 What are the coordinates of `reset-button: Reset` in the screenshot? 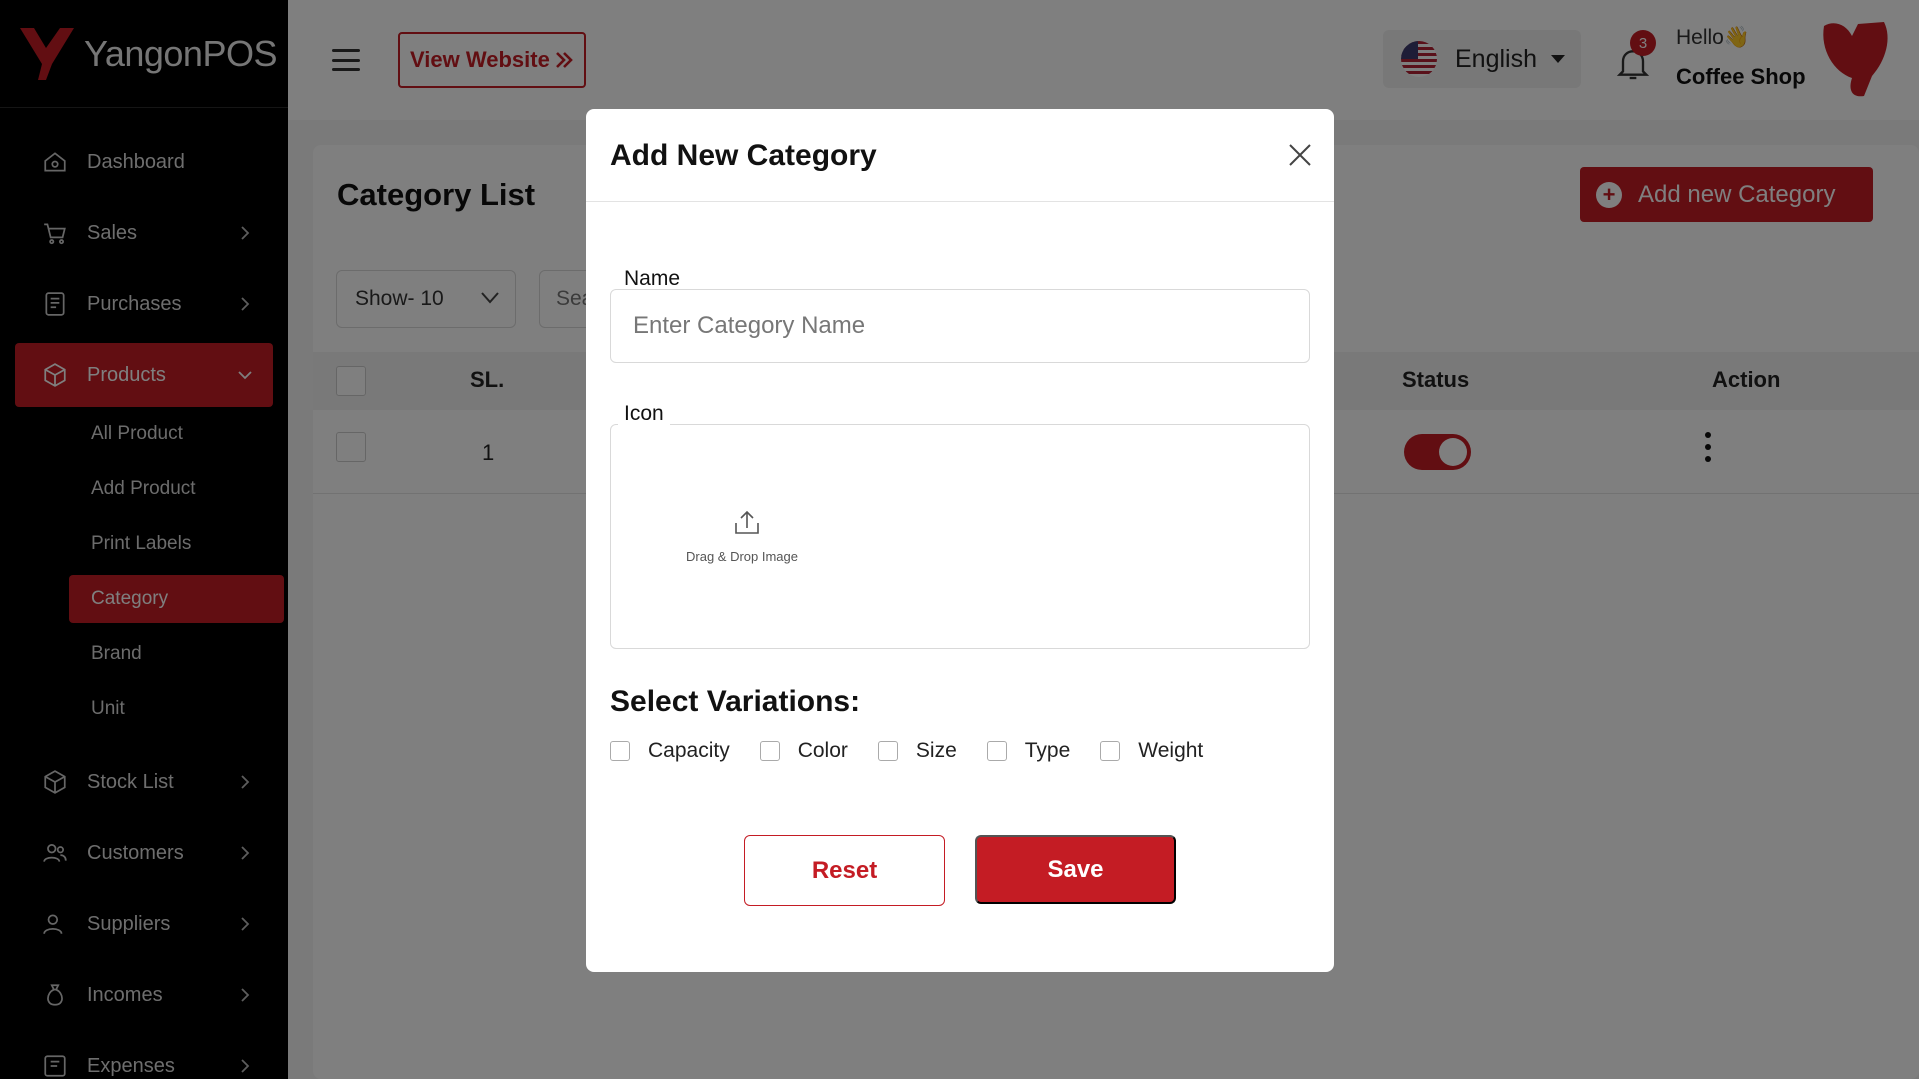 It's located at (844, 870).